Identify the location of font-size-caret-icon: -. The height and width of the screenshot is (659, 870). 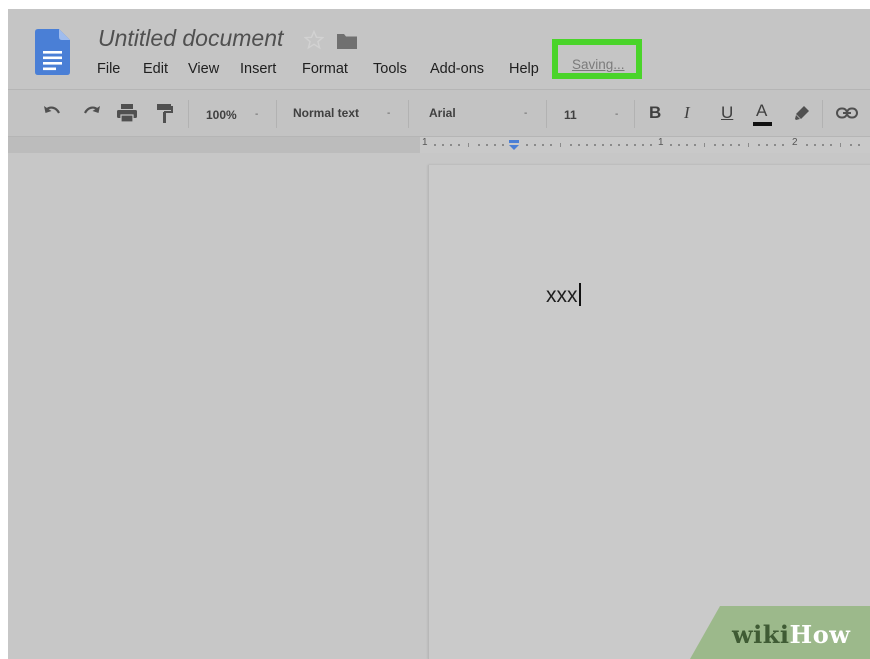
(616, 114).